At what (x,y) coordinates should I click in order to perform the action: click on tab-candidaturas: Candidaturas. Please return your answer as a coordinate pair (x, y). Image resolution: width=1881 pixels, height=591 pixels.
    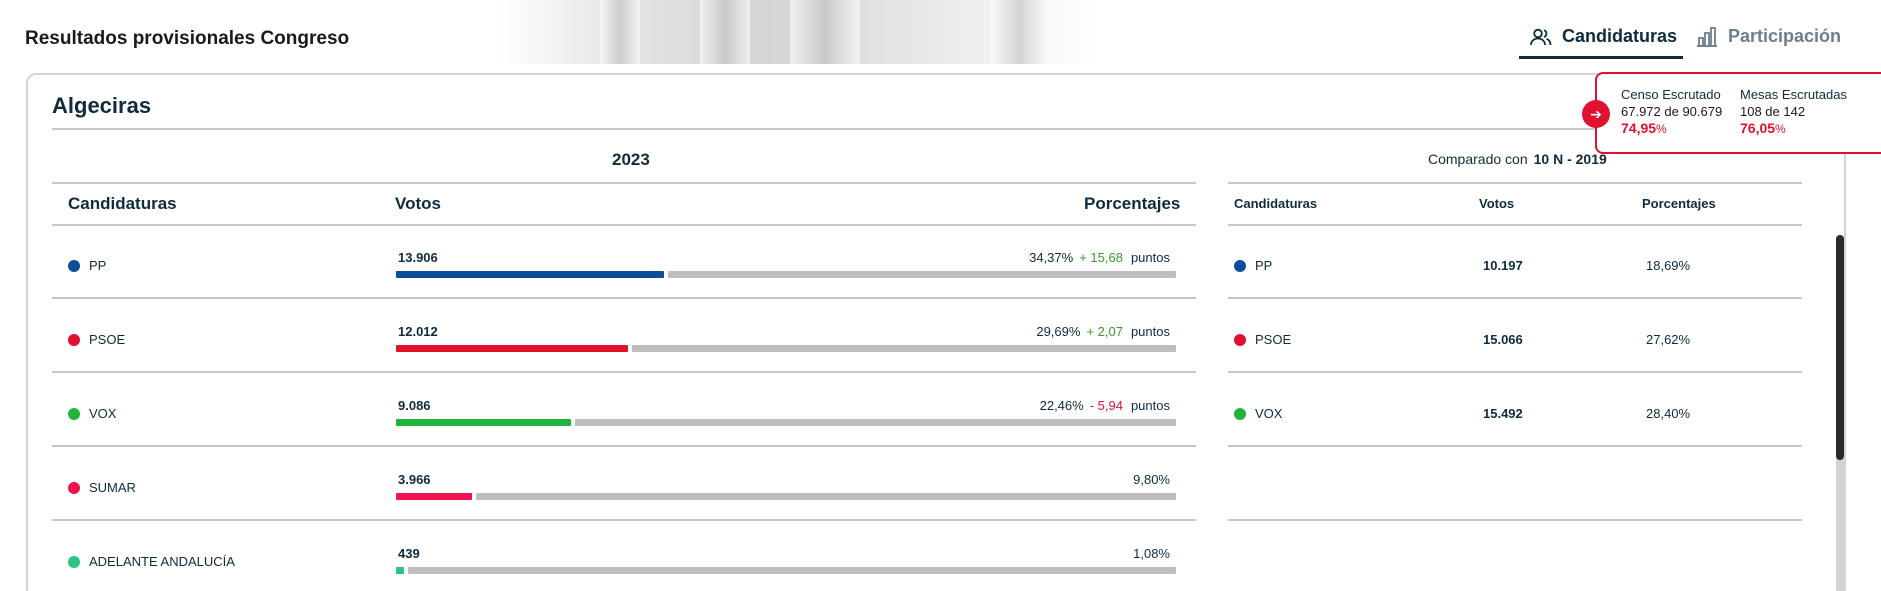
    Looking at the image, I should click on (1603, 36).